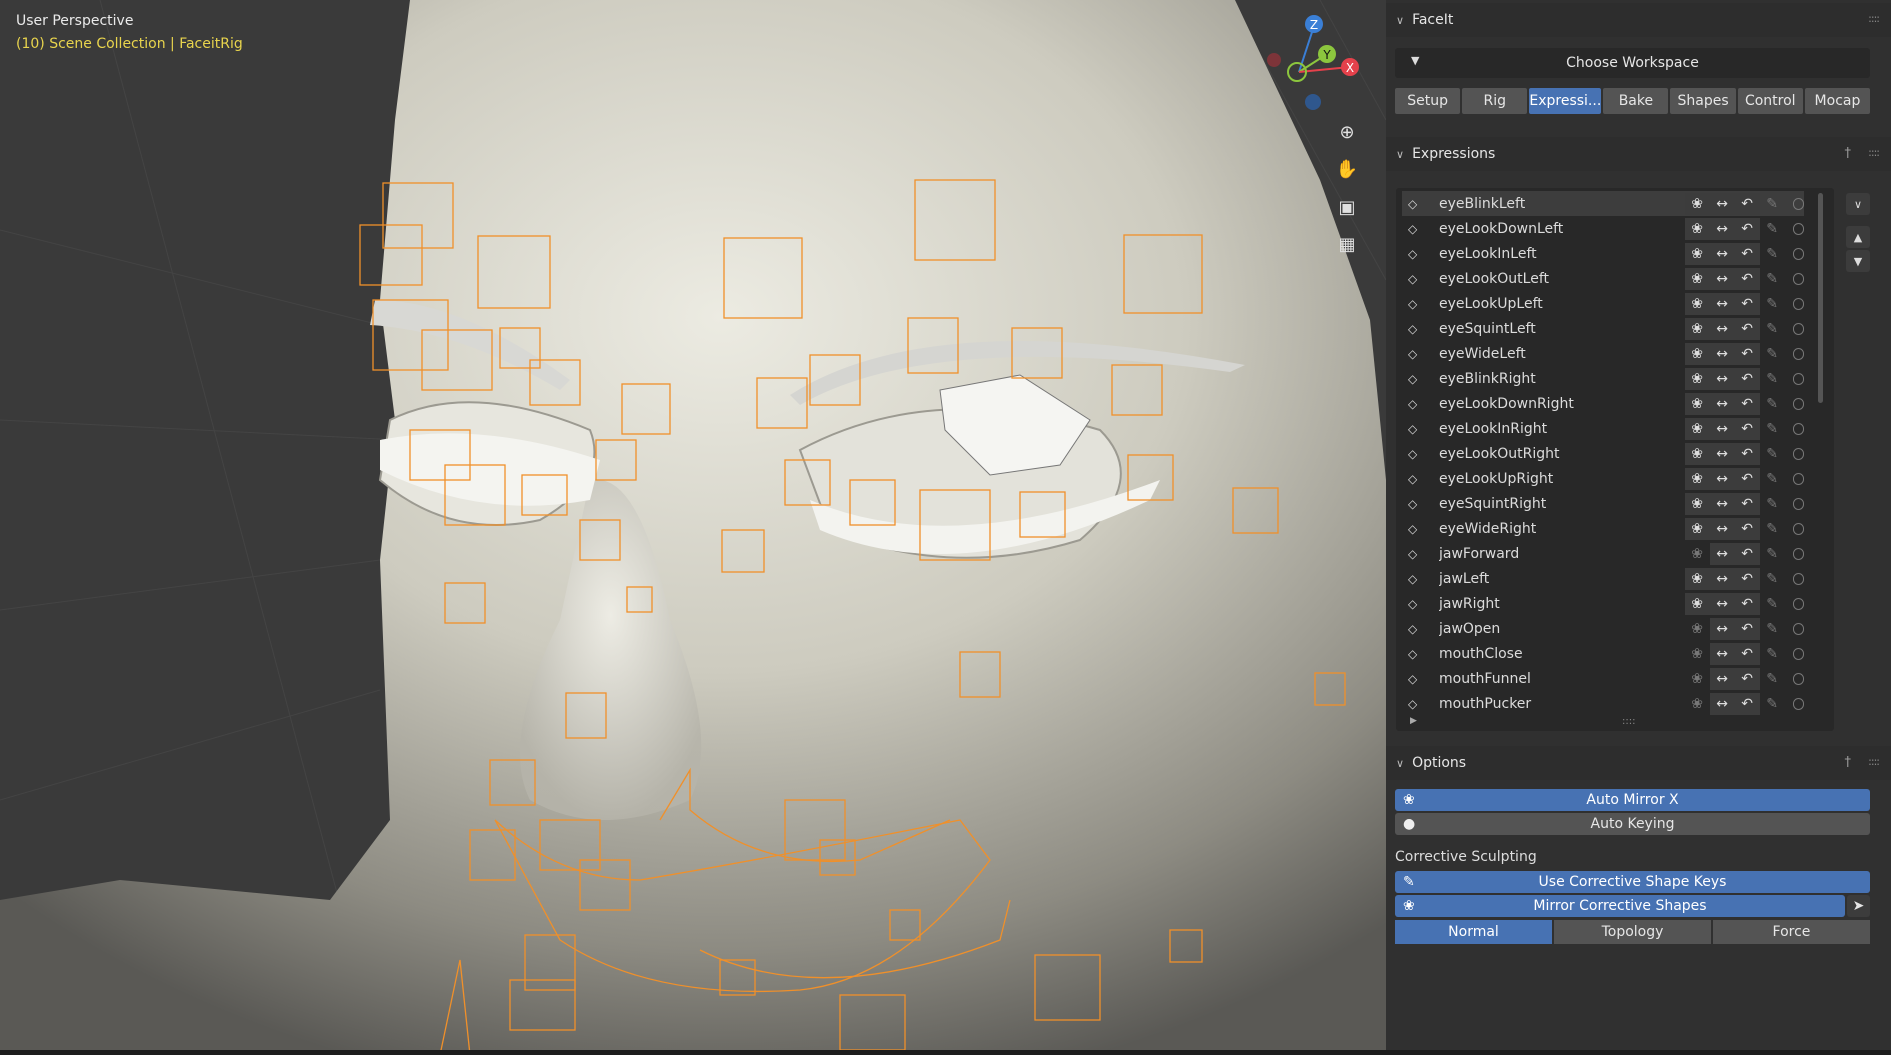 The height and width of the screenshot is (1055, 1891). What do you see at coordinates (1473, 932) in the screenshot?
I see `mode-normal: Normal` at bounding box center [1473, 932].